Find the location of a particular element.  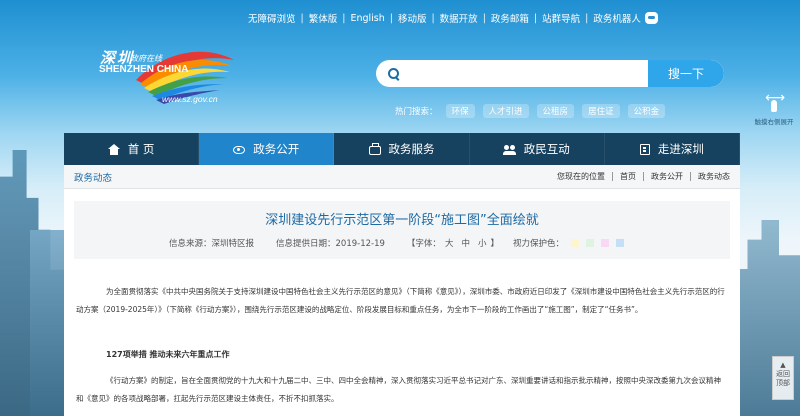

breadcrumb-location-label: 您现在的位置 is located at coordinates (581, 176).